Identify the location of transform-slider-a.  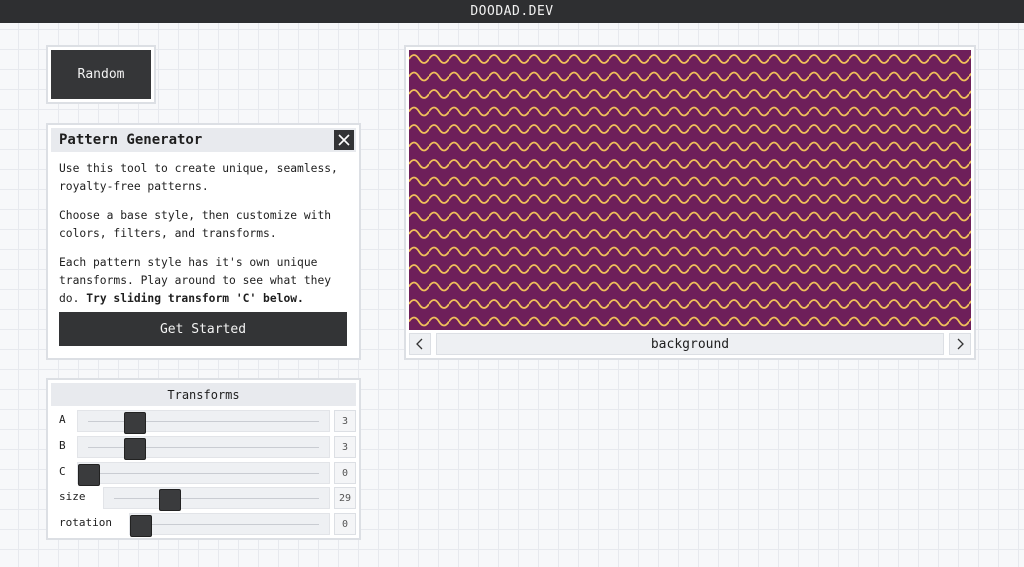
(203, 422).